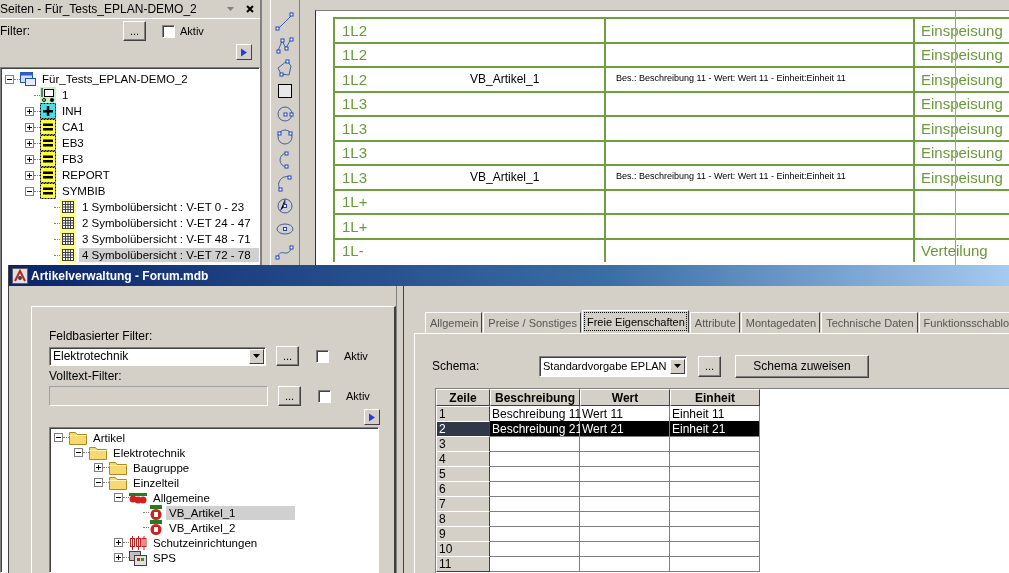  I want to click on row-header: 7, so click(463, 504).